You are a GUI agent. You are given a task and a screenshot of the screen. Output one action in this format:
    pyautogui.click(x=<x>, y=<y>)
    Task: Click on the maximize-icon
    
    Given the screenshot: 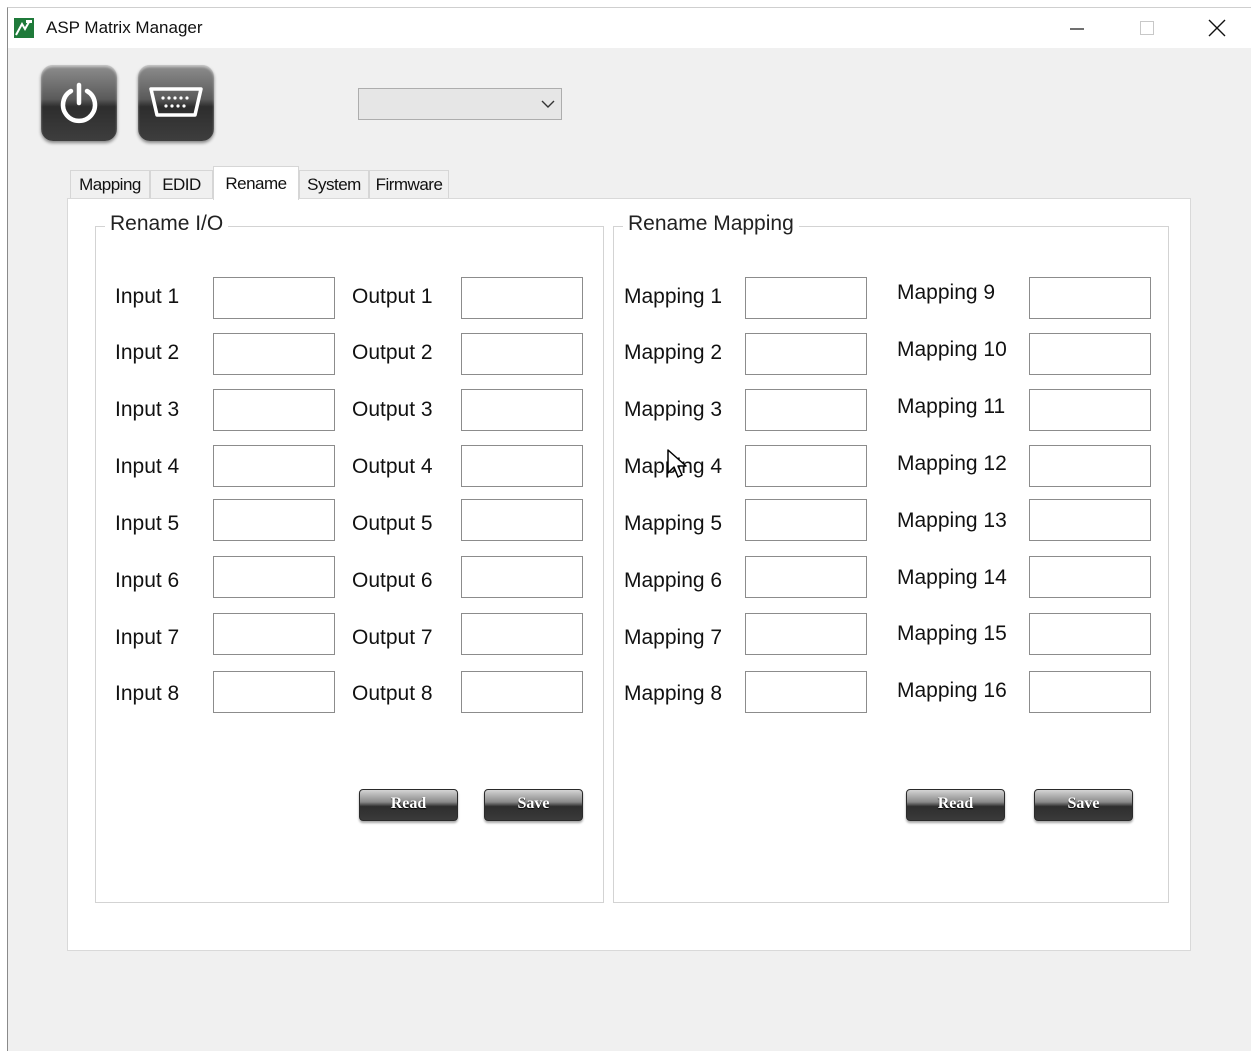 What is the action you would take?
    pyautogui.click(x=1147, y=28)
    